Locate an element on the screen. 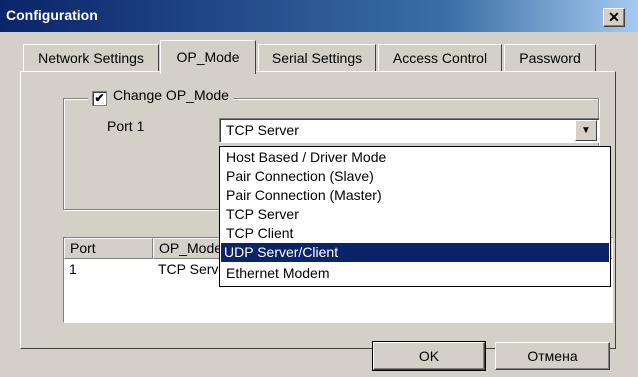 Image resolution: width=638 pixels, height=377 pixels. list-cell-port: 1 is located at coordinates (73, 269).